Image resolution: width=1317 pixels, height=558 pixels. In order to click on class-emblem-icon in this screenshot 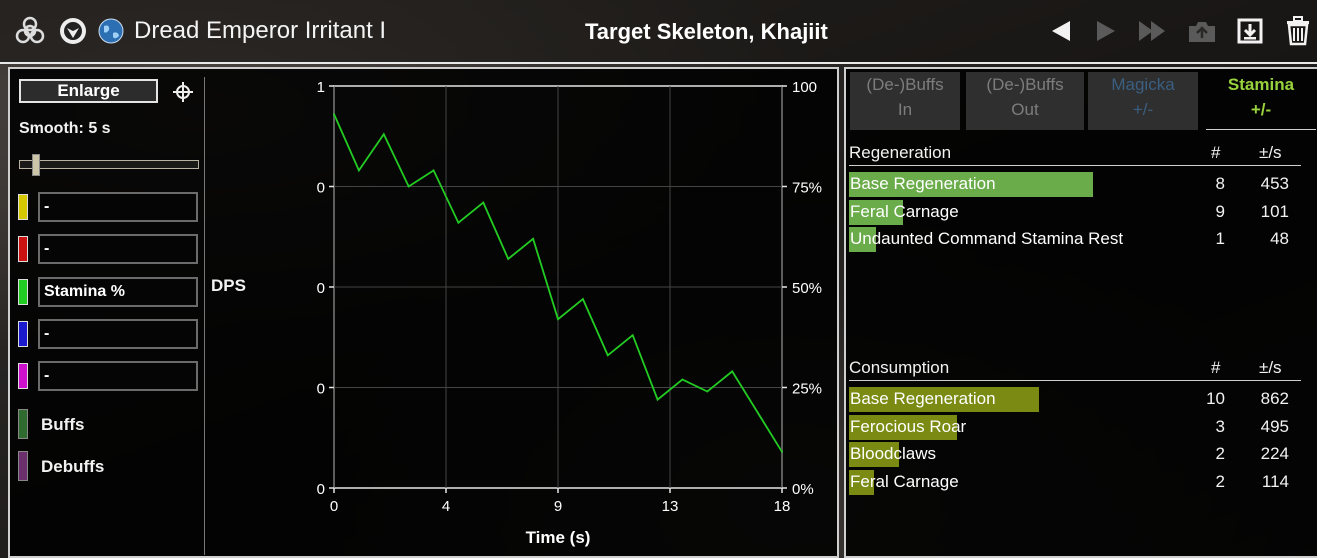, I will do `click(73, 31)`.